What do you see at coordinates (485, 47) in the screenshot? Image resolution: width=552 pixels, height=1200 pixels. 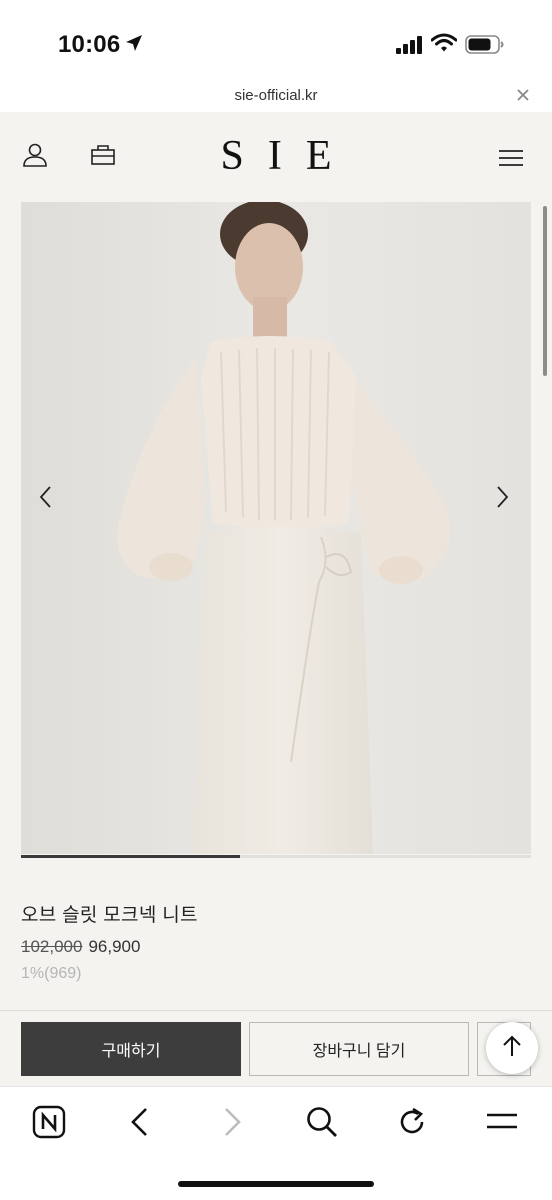 I see `battery-icon` at bounding box center [485, 47].